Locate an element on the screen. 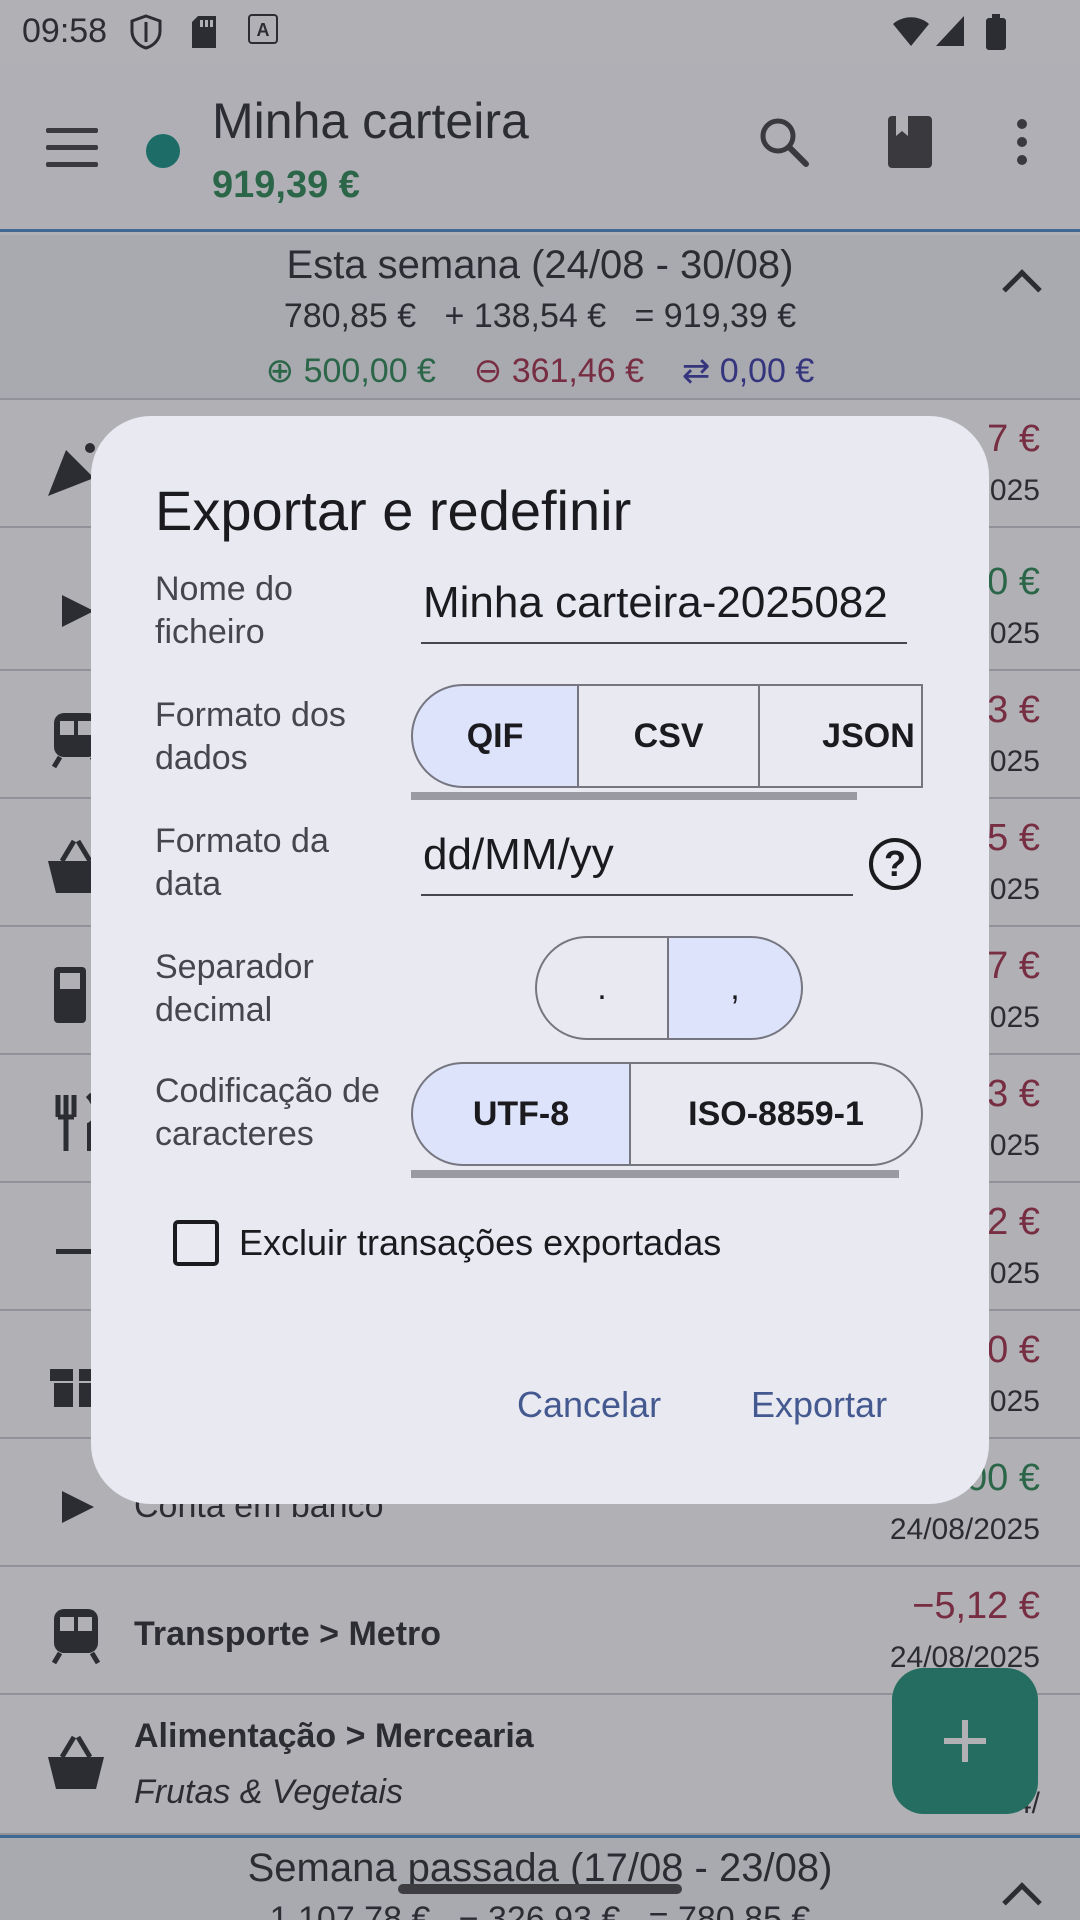 The height and width of the screenshot is (1920, 1080). format-segmented: QIF CSV JSON is located at coordinates (667, 736).